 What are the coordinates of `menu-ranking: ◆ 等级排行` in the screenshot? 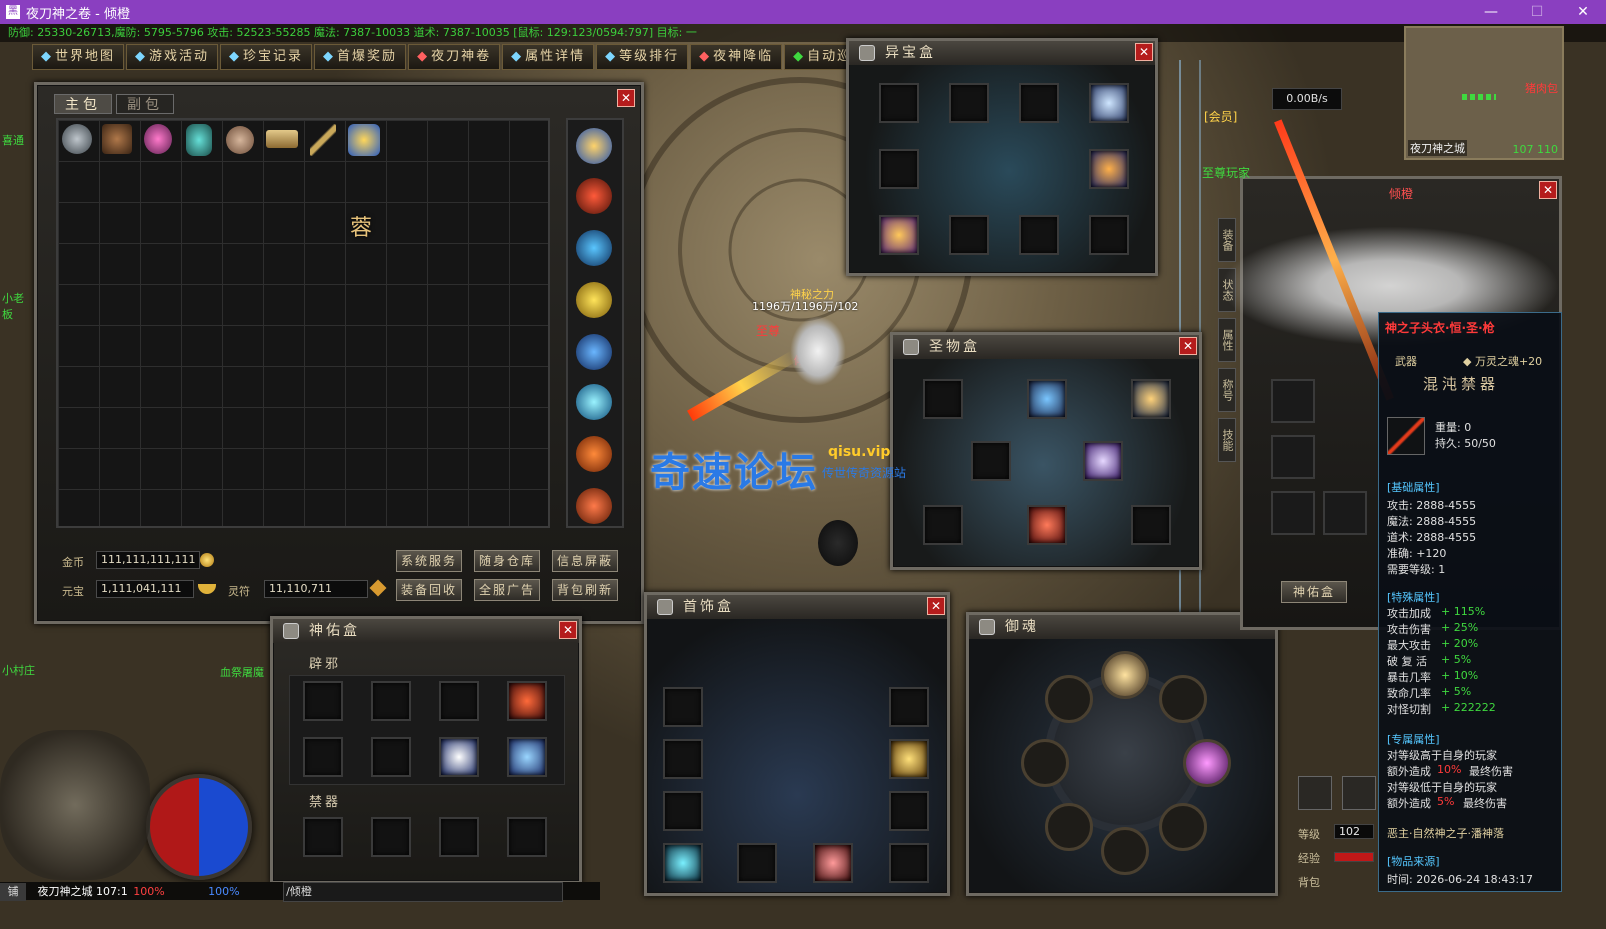 It's located at (642, 57).